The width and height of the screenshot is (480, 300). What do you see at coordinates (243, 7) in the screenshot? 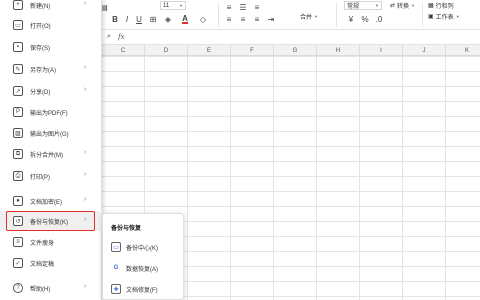
I see `align-middle-icon: ☰` at bounding box center [243, 7].